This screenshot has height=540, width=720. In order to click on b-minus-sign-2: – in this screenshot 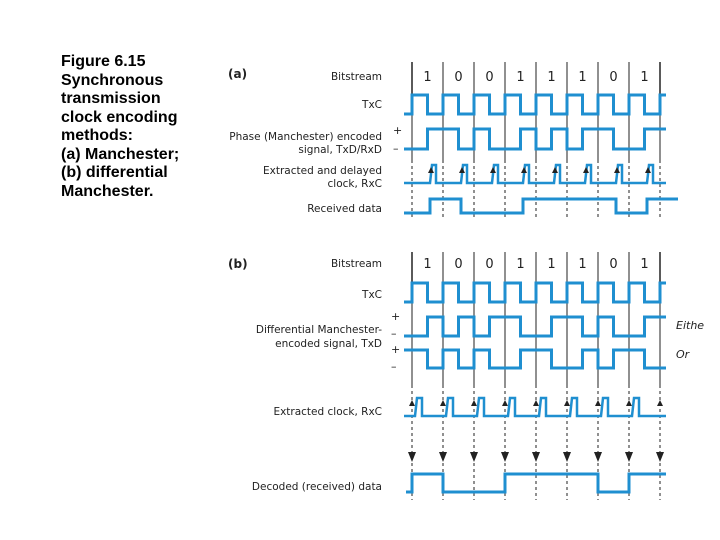, I will do `click(394, 366)`.